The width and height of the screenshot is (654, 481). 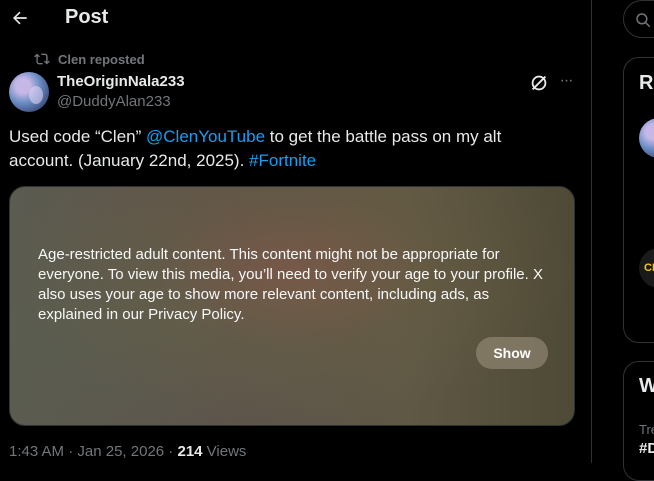 I want to click on search-icon, so click(x=643, y=20).